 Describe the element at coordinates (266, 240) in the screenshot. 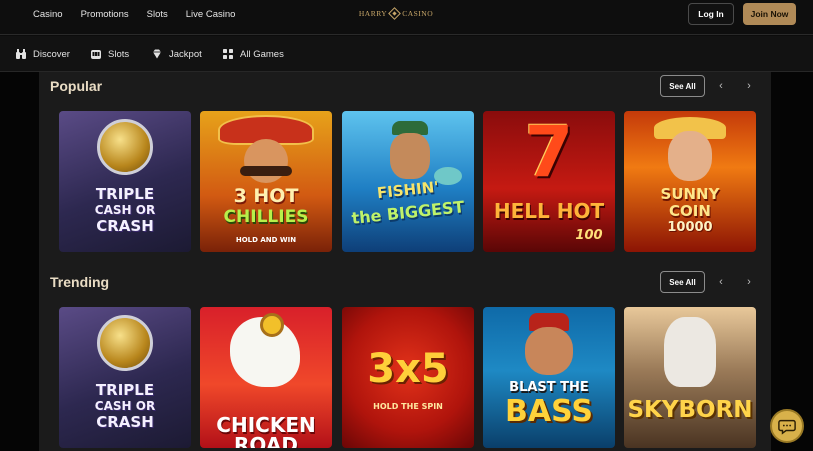

I see `game-title-line3: HOLD AND WIN` at that location.